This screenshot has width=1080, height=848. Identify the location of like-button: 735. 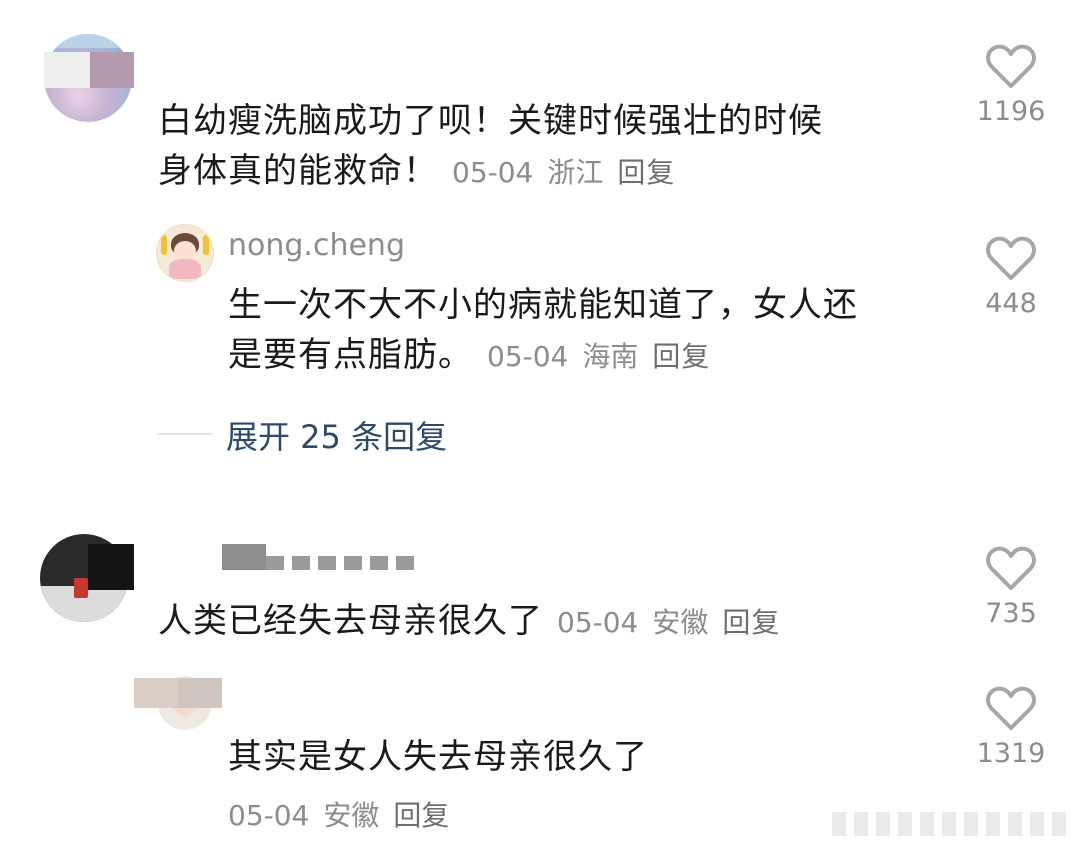
(1011, 587).